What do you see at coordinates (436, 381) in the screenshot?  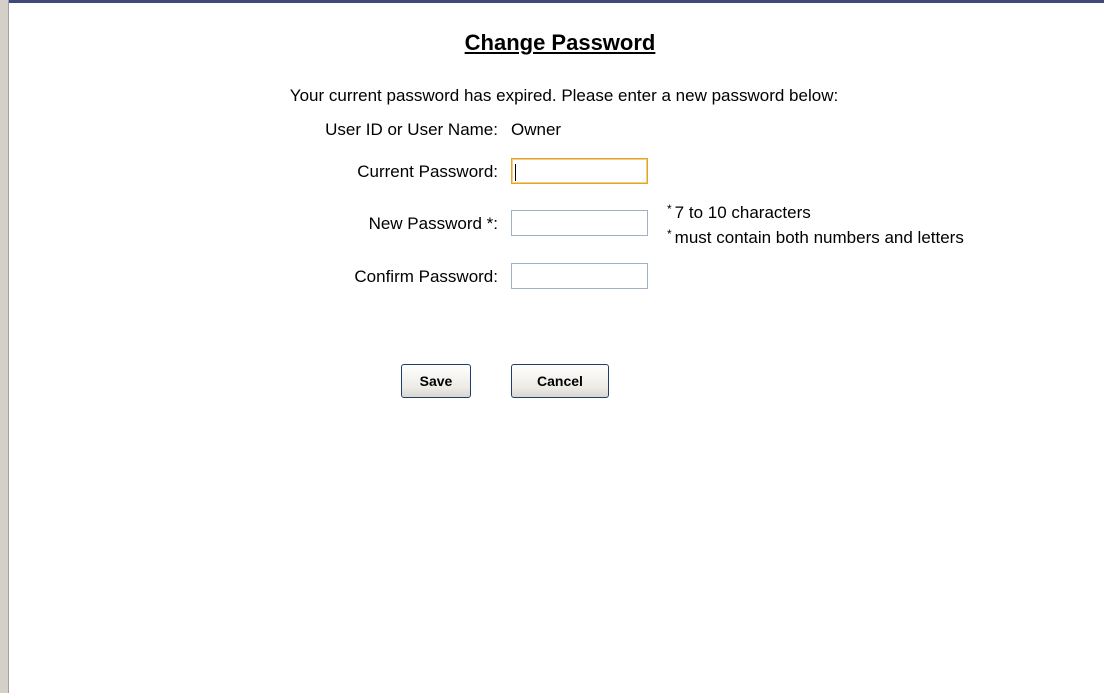 I see `save-button: Save` at bounding box center [436, 381].